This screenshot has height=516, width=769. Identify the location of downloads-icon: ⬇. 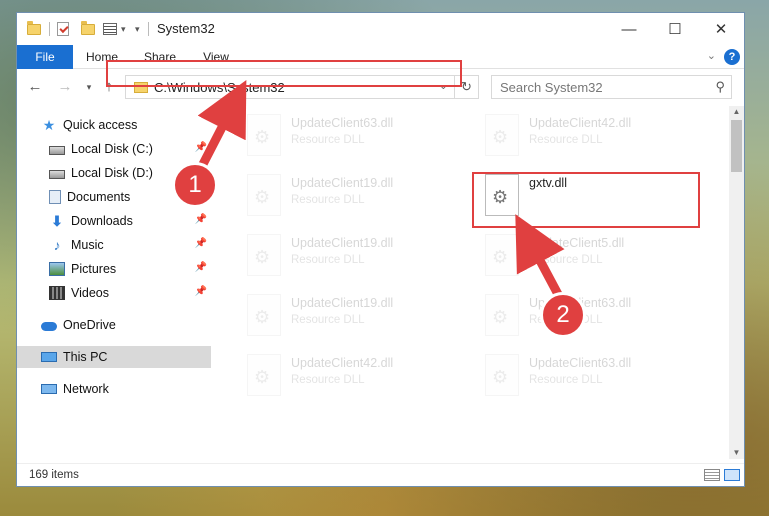
(57, 221).